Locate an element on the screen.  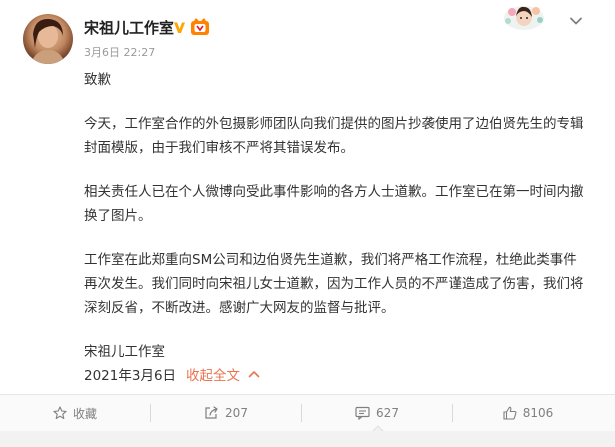
avatar-portrait-icon is located at coordinates (48, 41).